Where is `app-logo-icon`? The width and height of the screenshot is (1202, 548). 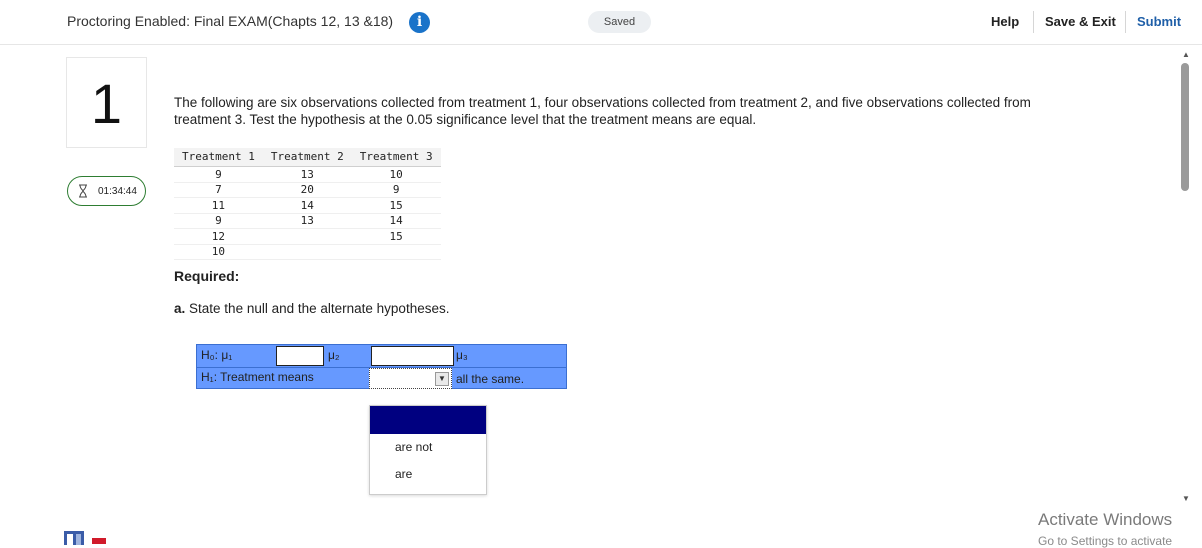
app-logo-icon is located at coordinates (85, 538).